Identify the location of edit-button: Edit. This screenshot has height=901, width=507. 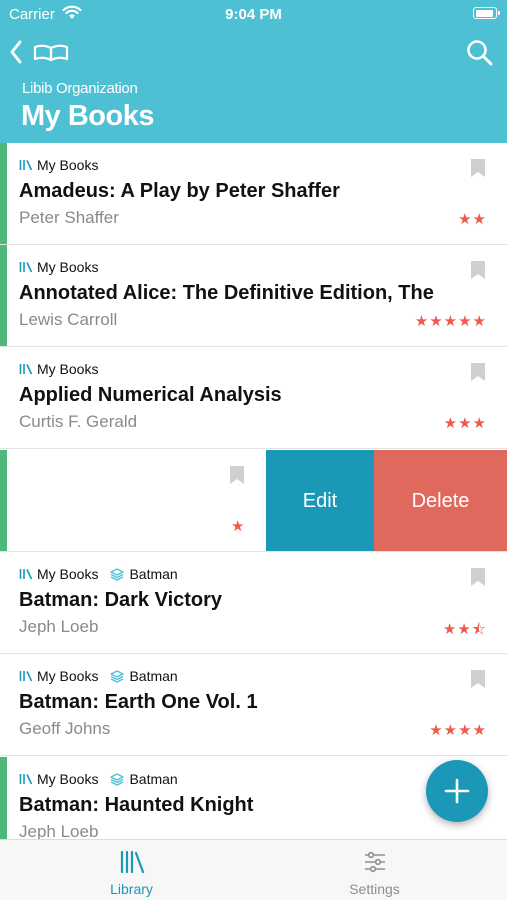
(320, 500).